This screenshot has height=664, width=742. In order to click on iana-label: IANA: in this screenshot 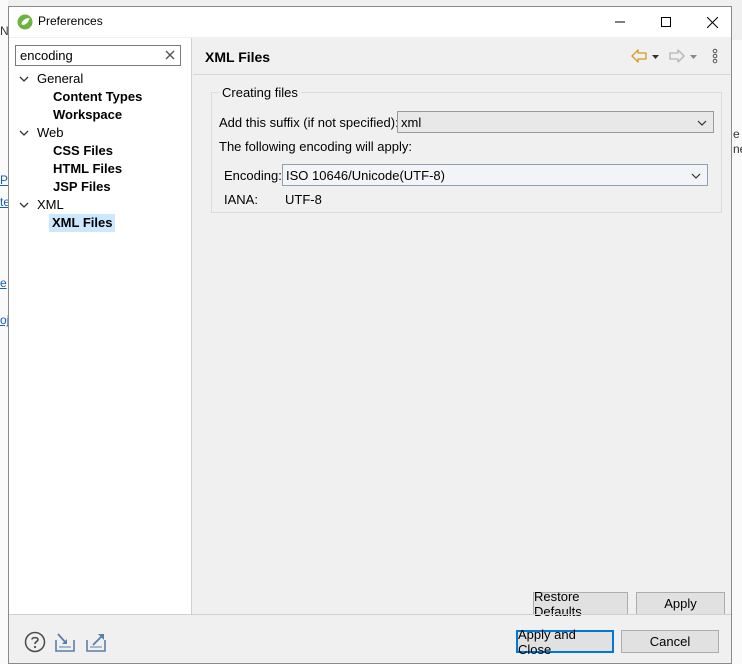, I will do `click(241, 199)`.